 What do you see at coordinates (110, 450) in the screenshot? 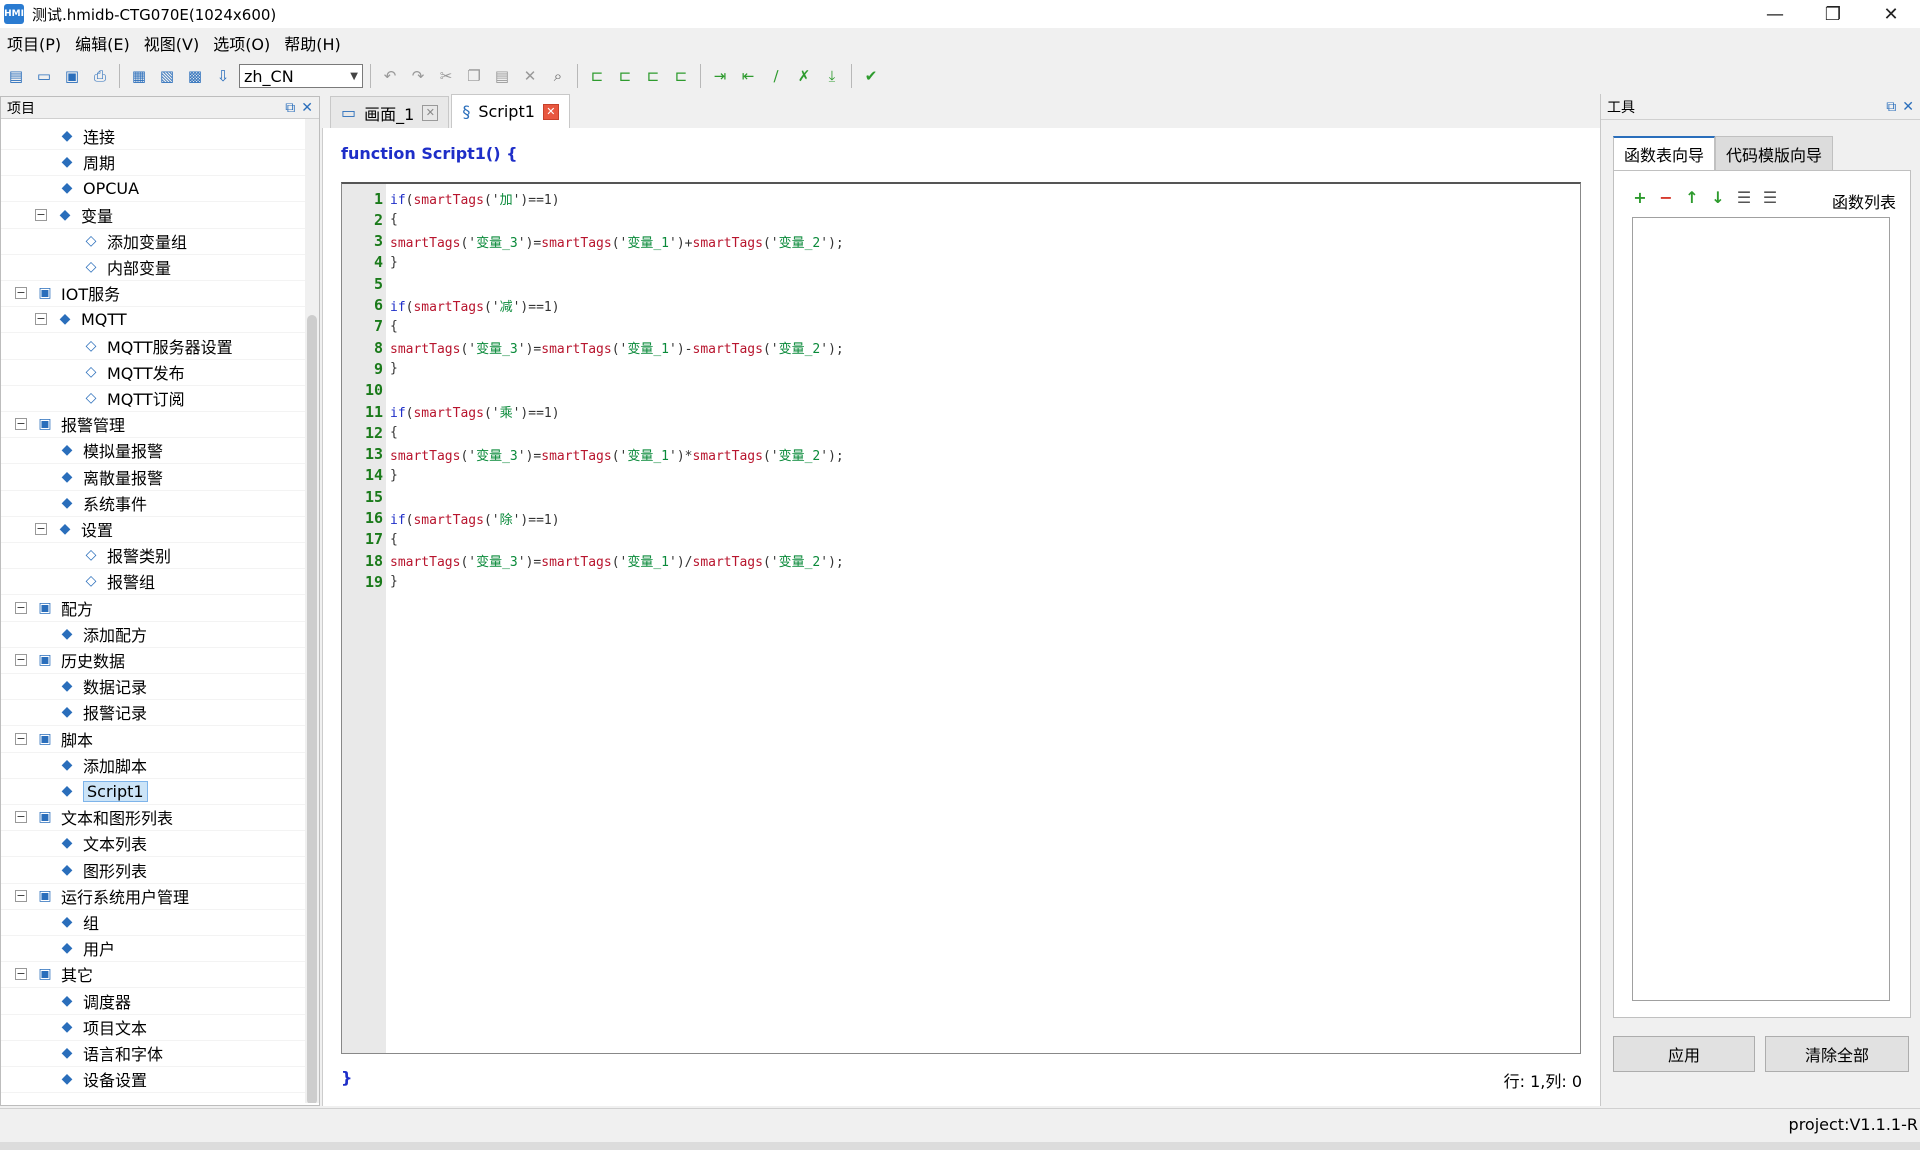
I see `tree-item: ◆ 模拟量报警` at bounding box center [110, 450].